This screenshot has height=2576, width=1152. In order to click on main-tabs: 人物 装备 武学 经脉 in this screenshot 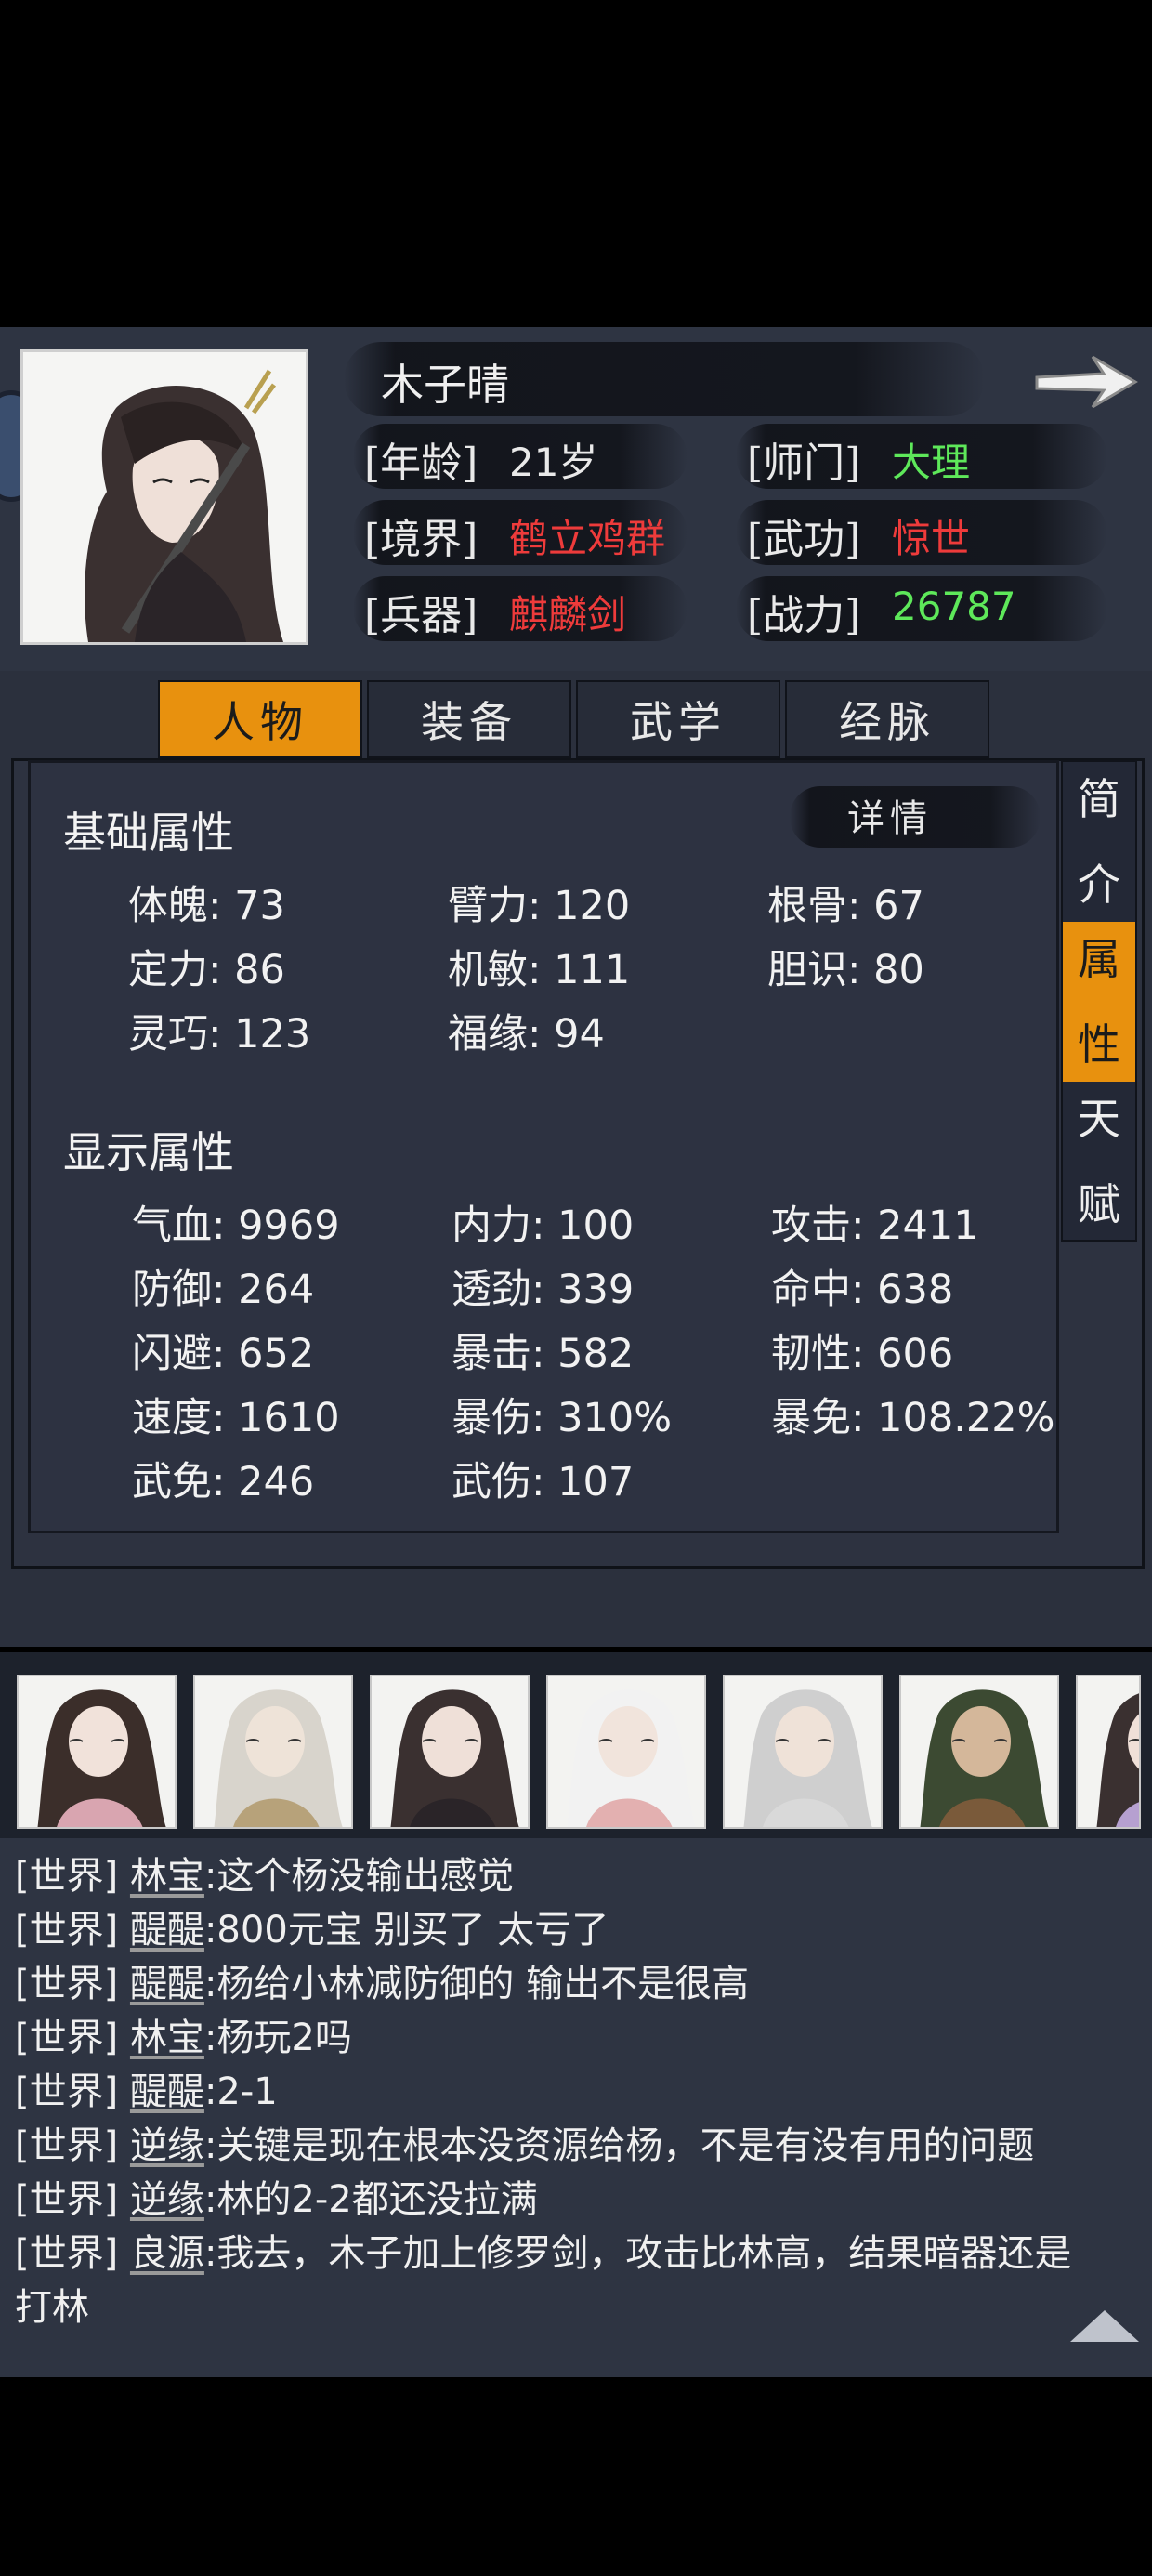, I will do `click(576, 720)`.